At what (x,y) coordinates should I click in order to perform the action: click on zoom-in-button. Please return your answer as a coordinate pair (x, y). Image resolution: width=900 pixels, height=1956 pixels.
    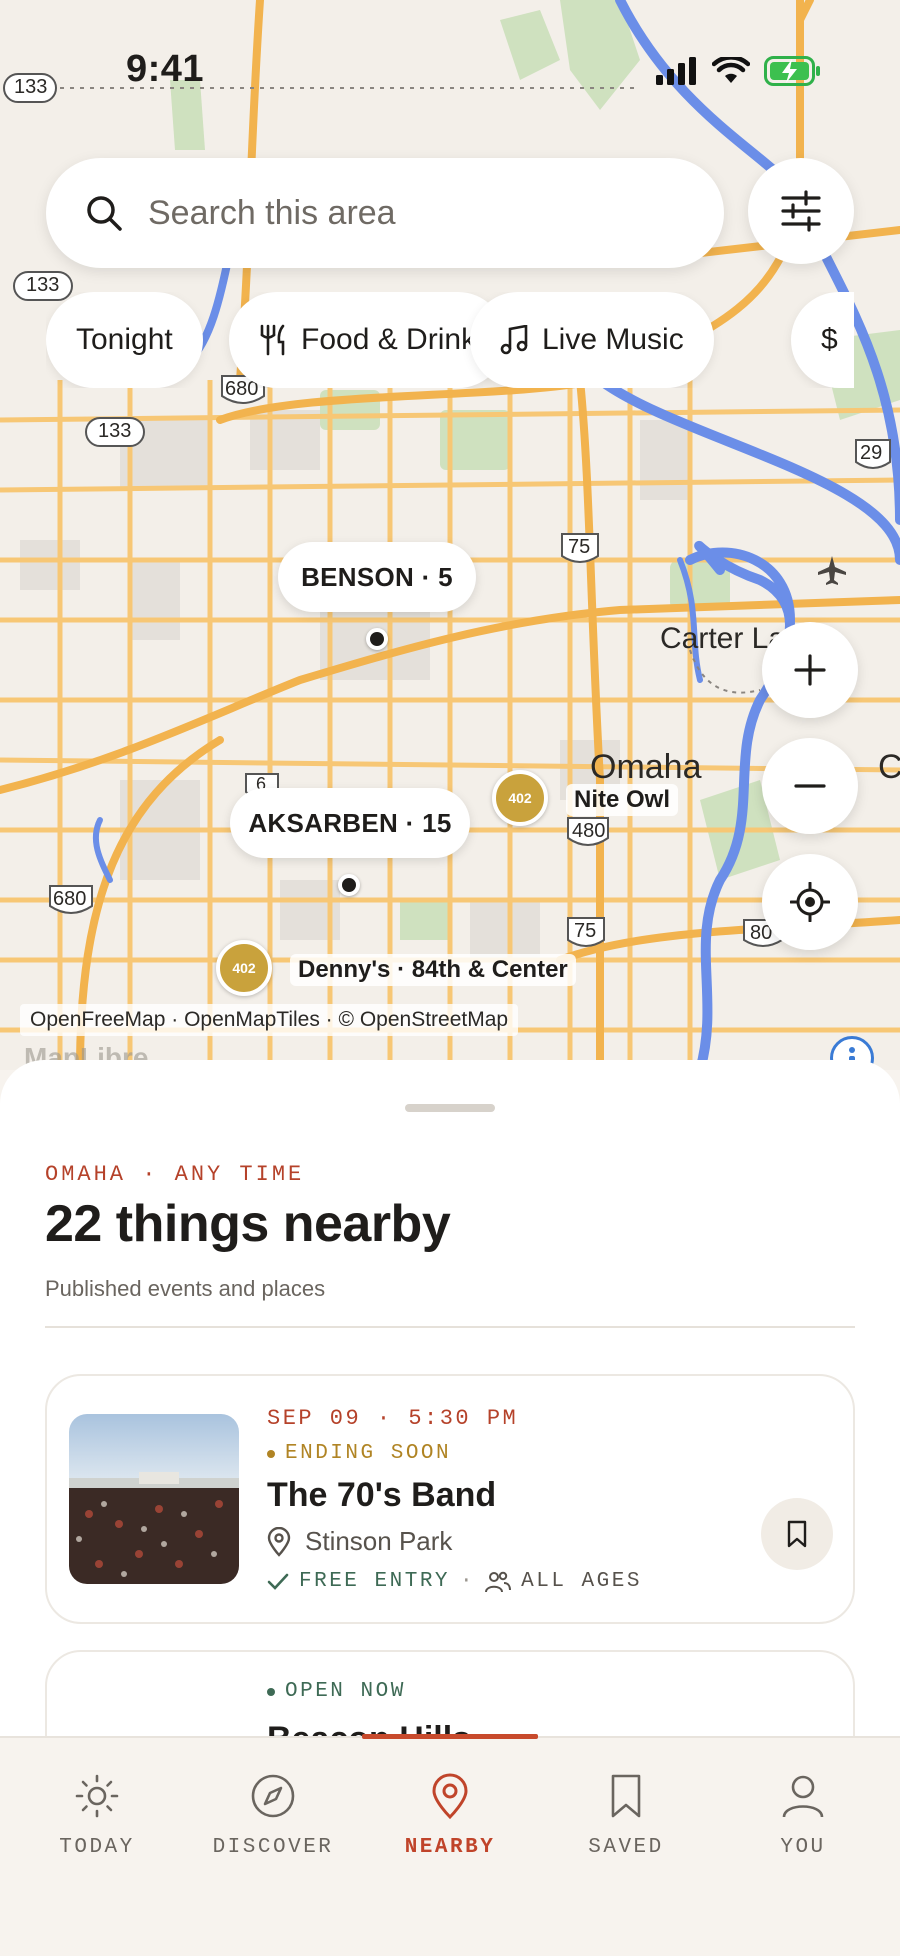
    Looking at the image, I should click on (810, 670).